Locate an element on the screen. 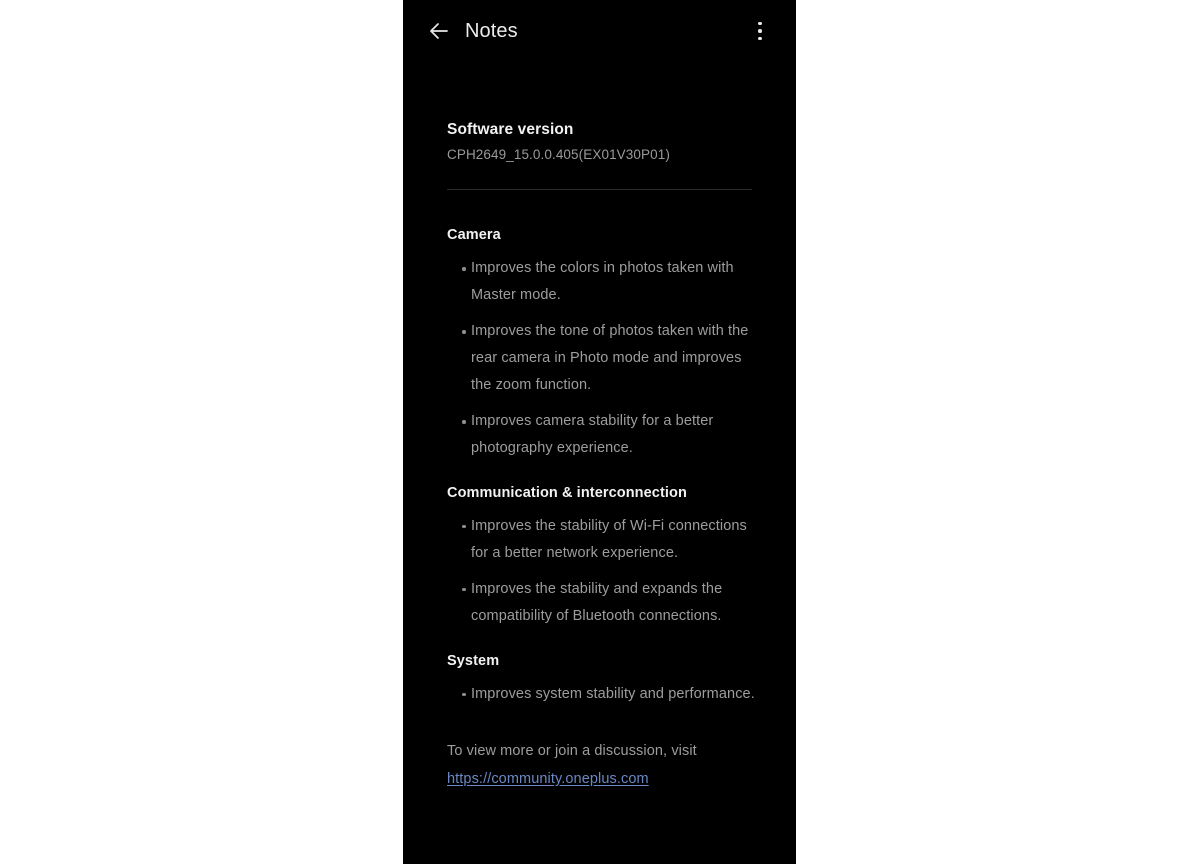 This screenshot has height=864, width=1200. section-title: System is located at coordinates (473, 660).